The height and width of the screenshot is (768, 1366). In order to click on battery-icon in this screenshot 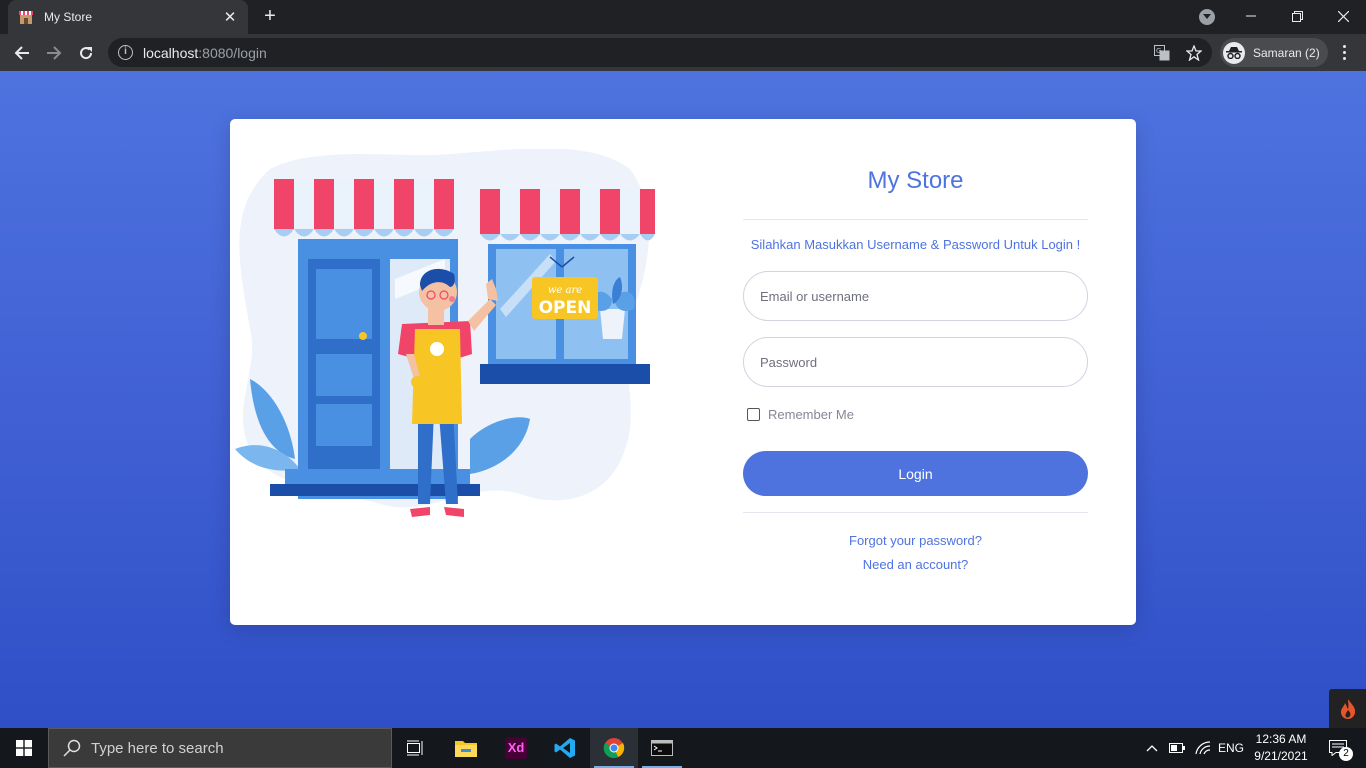, I will do `click(1177, 748)`.